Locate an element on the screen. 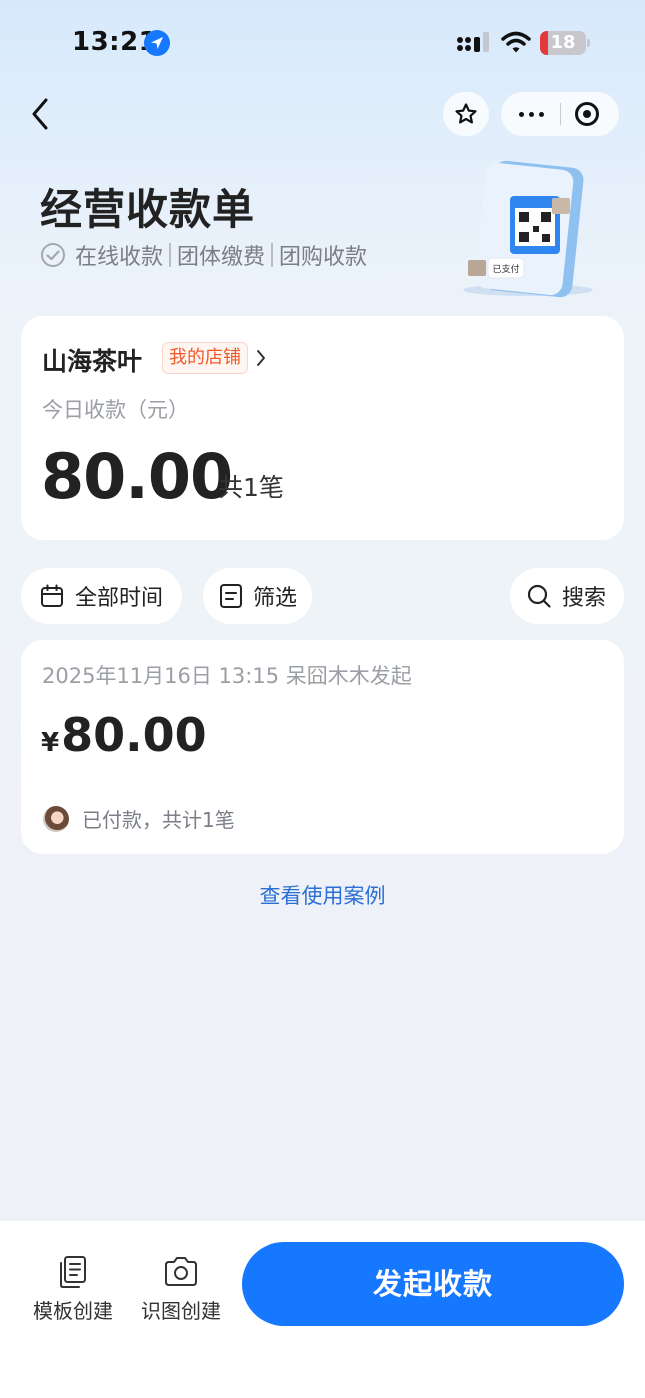 The image size is (645, 1398). shop-summary-card: 山海茶叶 我的店铺 今日收款（元） 80.00 共1笔 is located at coordinates (322, 428).